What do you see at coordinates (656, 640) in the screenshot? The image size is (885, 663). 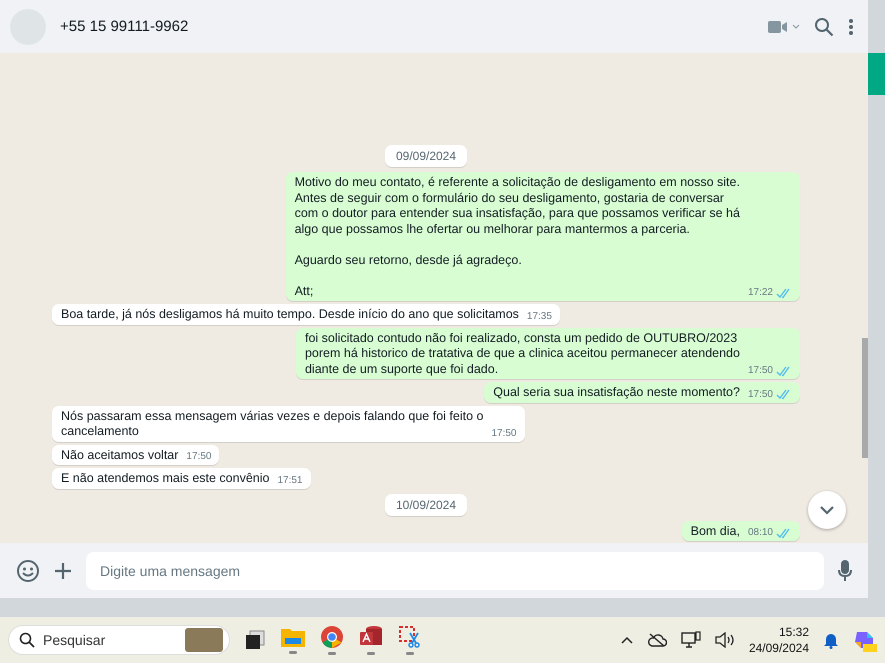 I see `cloud-off-icon` at bounding box center [656, 640].